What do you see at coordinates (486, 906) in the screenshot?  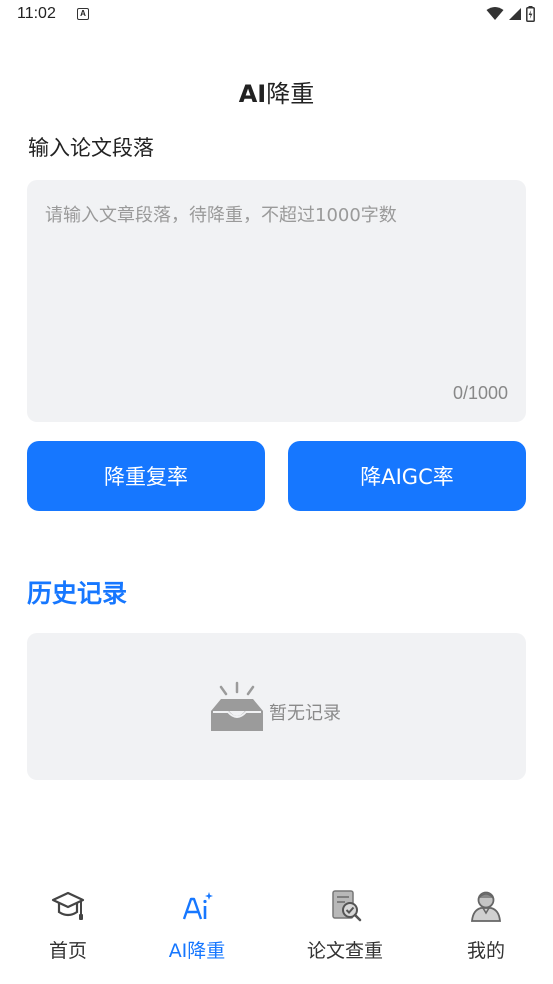 I see `user-profile-icon` at bounding box center [486, 906].